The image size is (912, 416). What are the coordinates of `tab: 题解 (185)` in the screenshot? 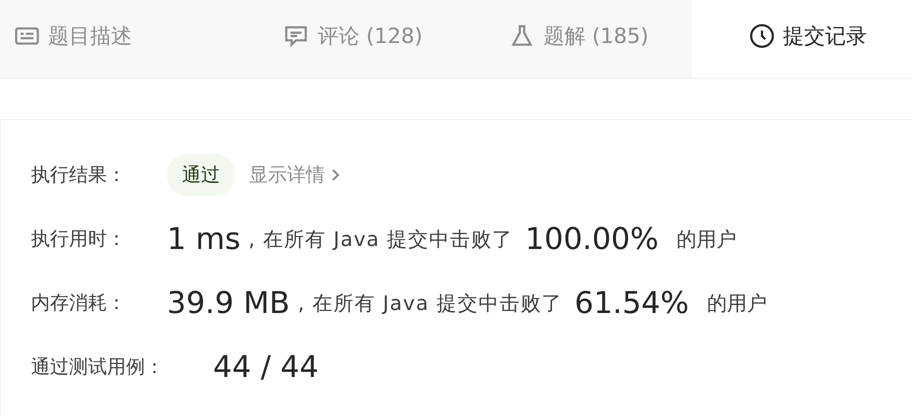 It's located at (579, 39).